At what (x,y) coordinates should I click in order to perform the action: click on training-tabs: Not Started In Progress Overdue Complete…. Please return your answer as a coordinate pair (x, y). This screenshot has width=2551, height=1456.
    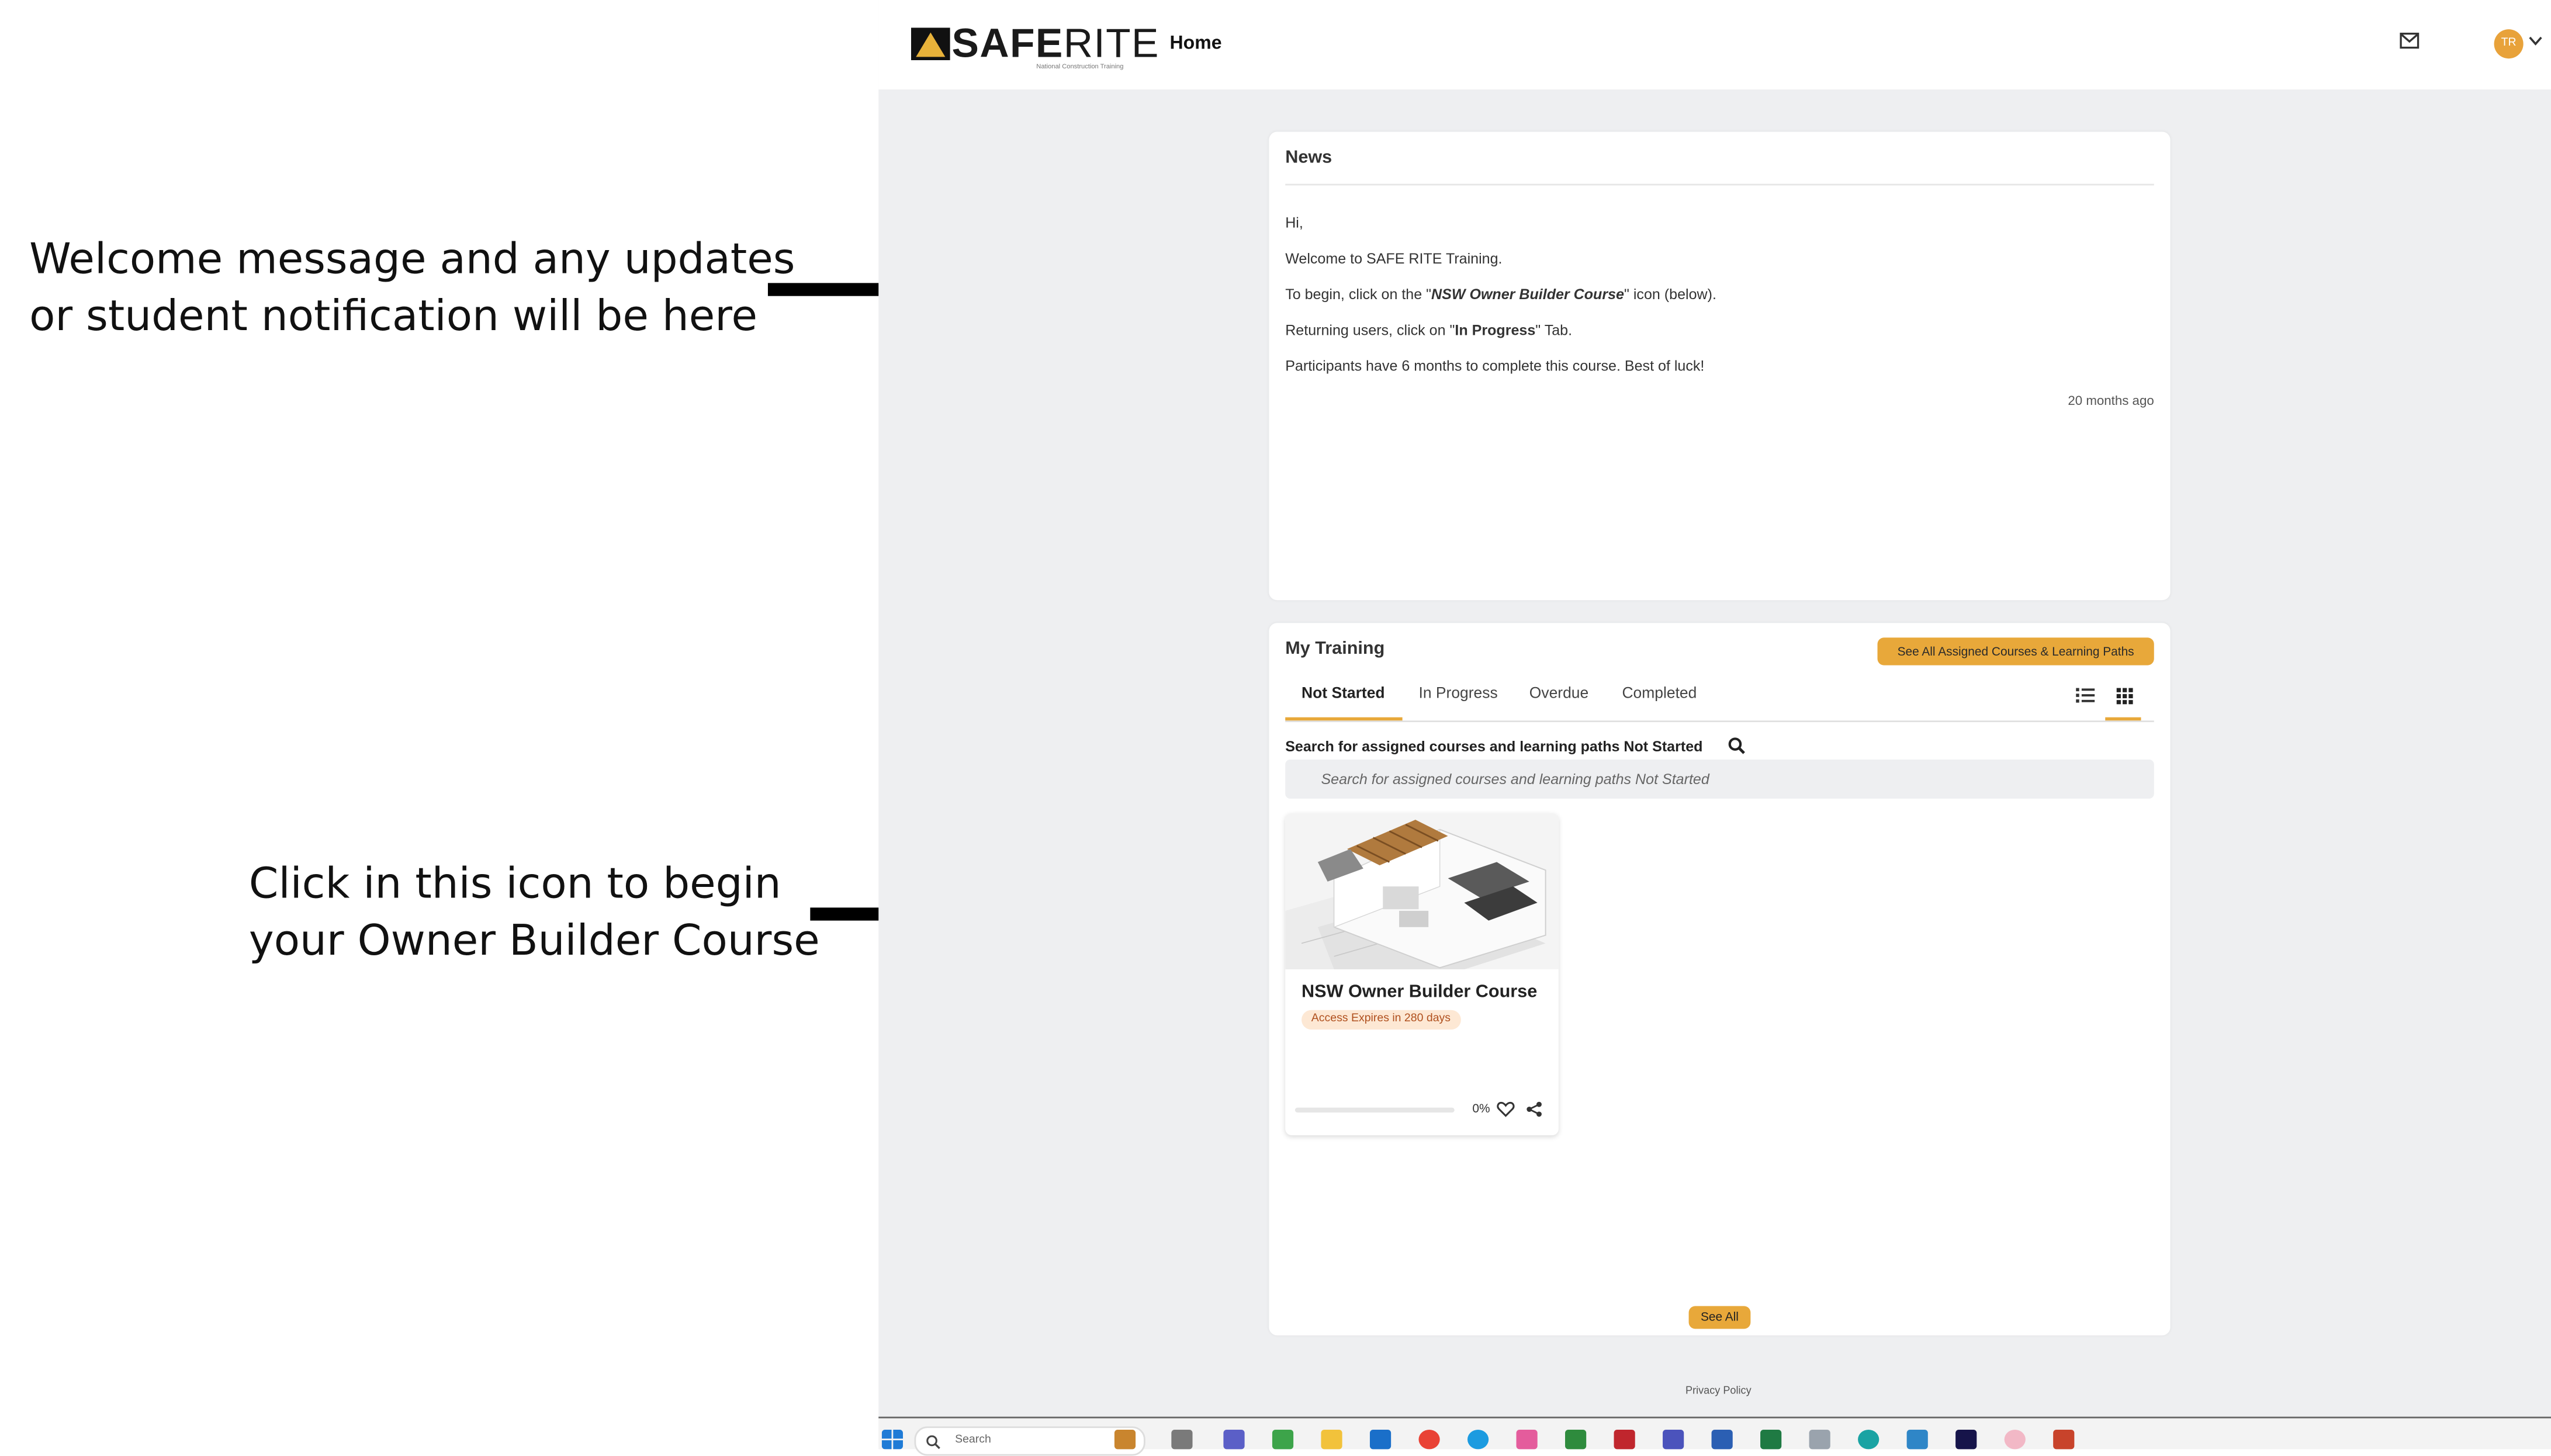
    Looking at the image, I should click on (1719, 702).